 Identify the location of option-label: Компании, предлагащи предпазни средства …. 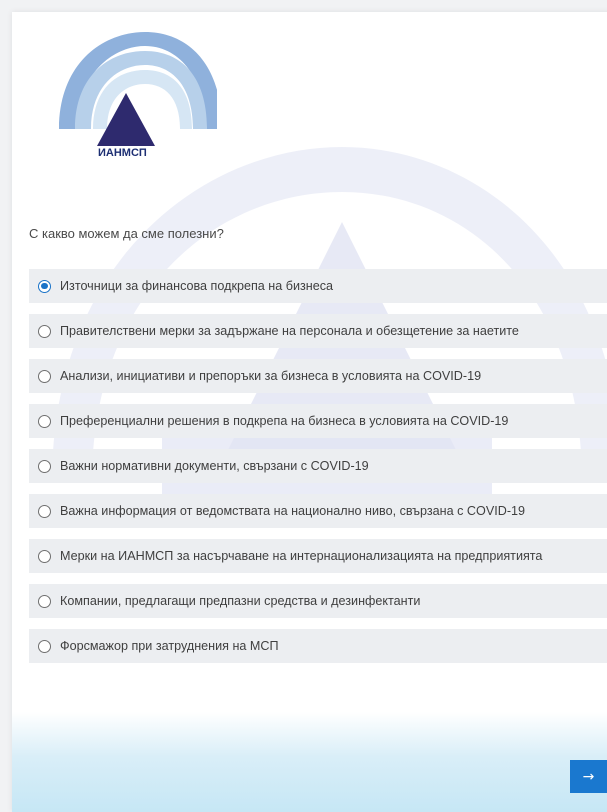
(240, 601).